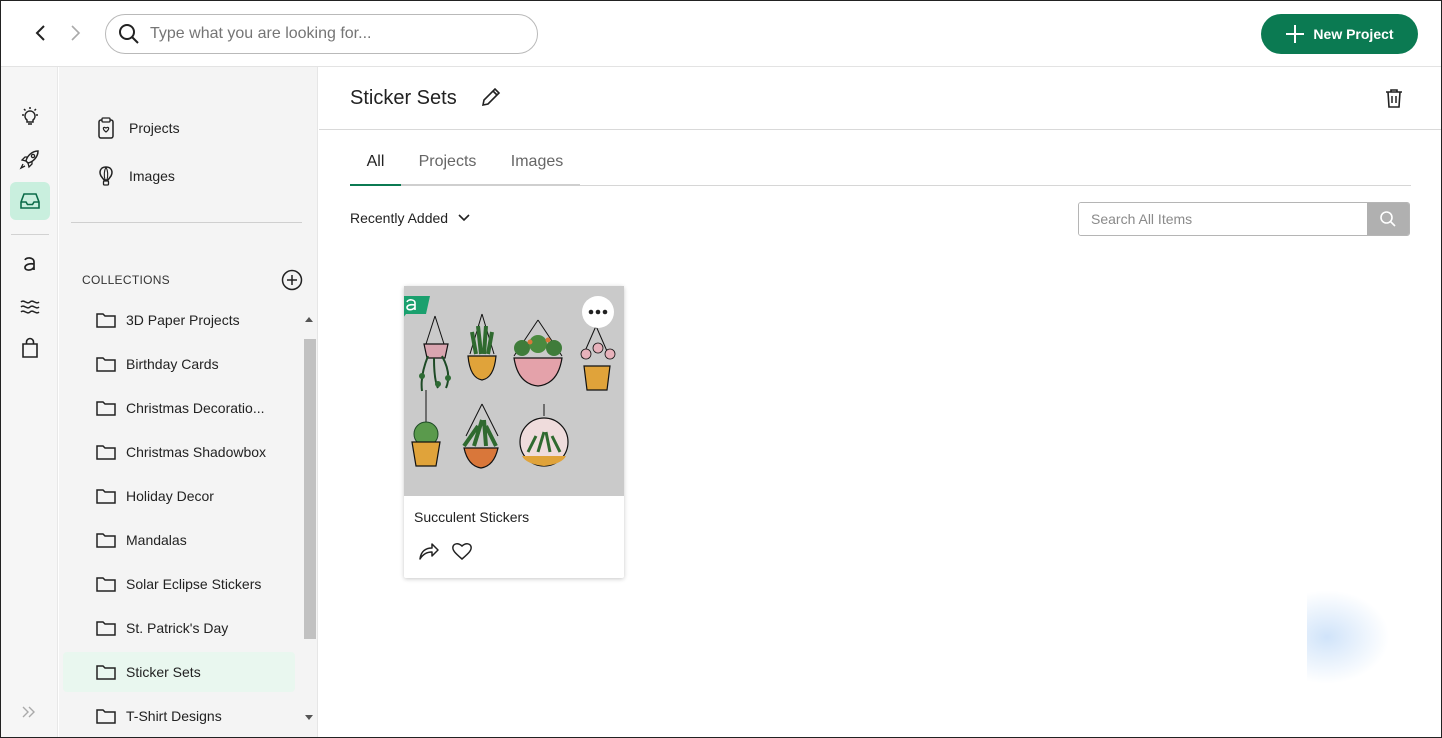 This screenshot has width=1442, height=738. I want to click on items-search-button, so click(1388, 219).